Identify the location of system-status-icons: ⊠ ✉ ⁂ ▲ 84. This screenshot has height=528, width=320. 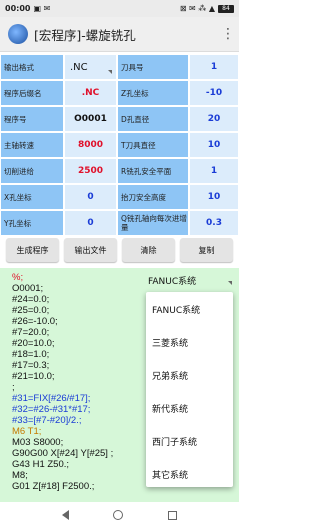
(207, 8).